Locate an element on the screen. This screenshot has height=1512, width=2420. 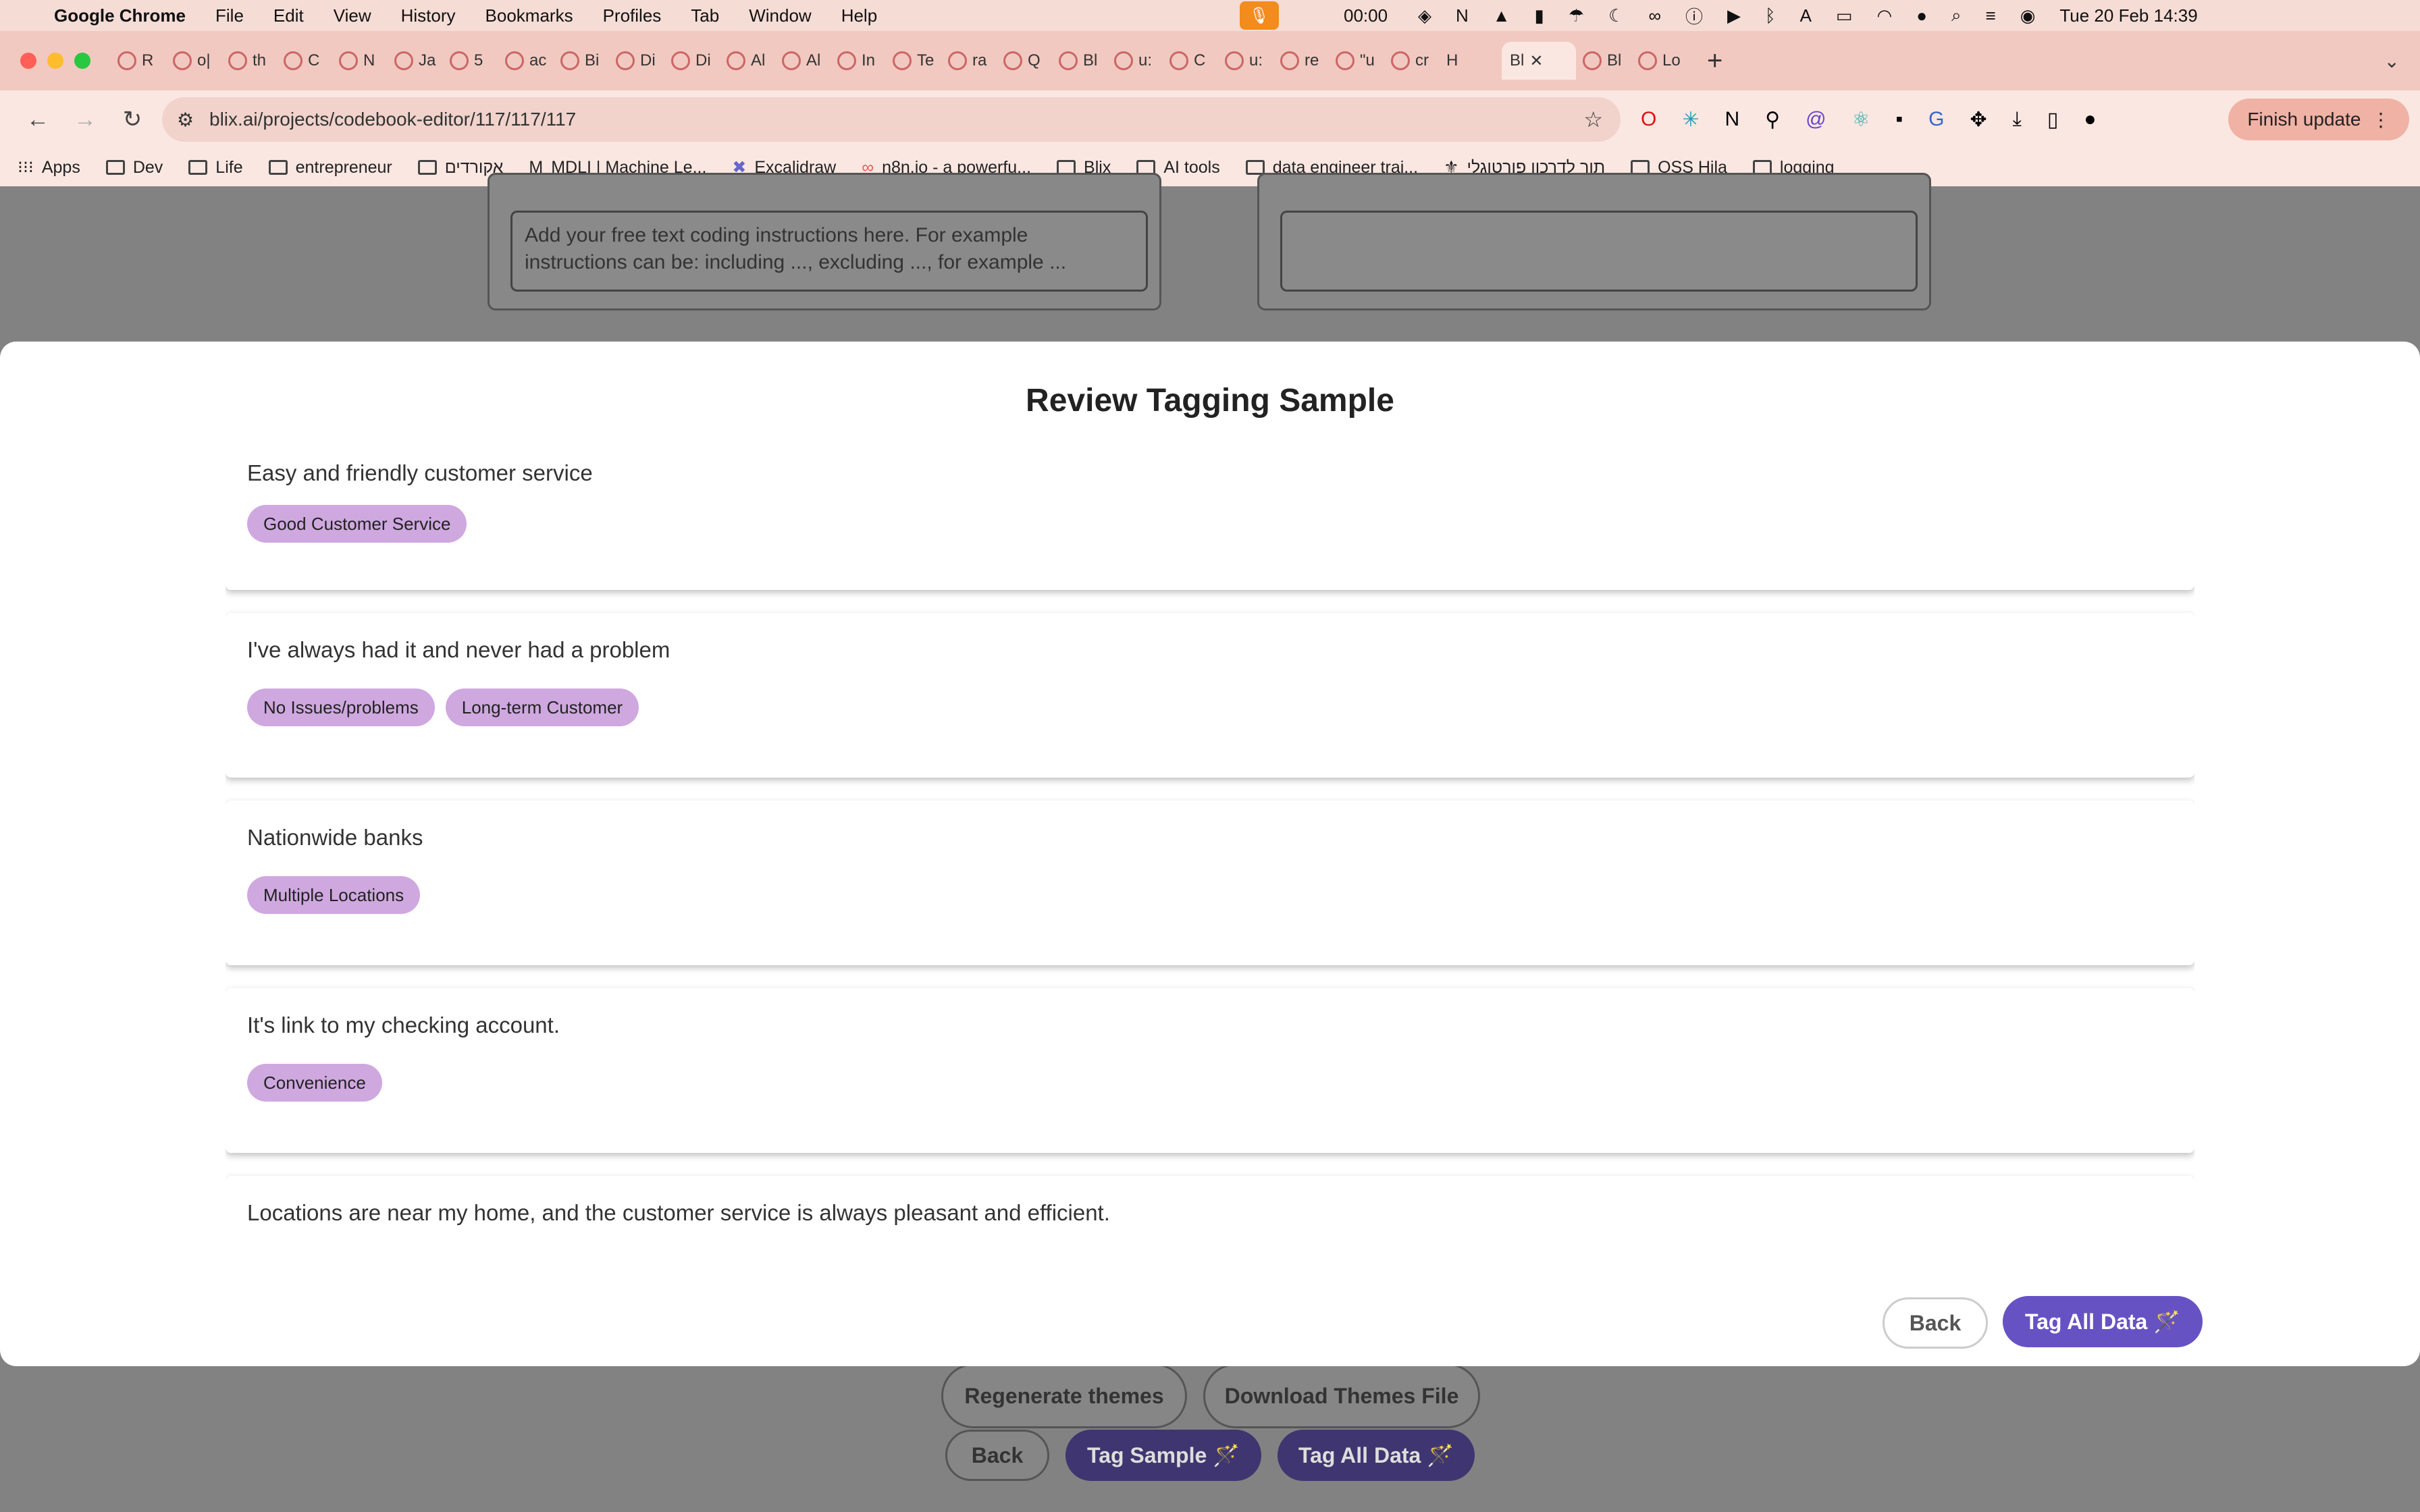
browser-tab: Ja is located at coordinates (418, 61).